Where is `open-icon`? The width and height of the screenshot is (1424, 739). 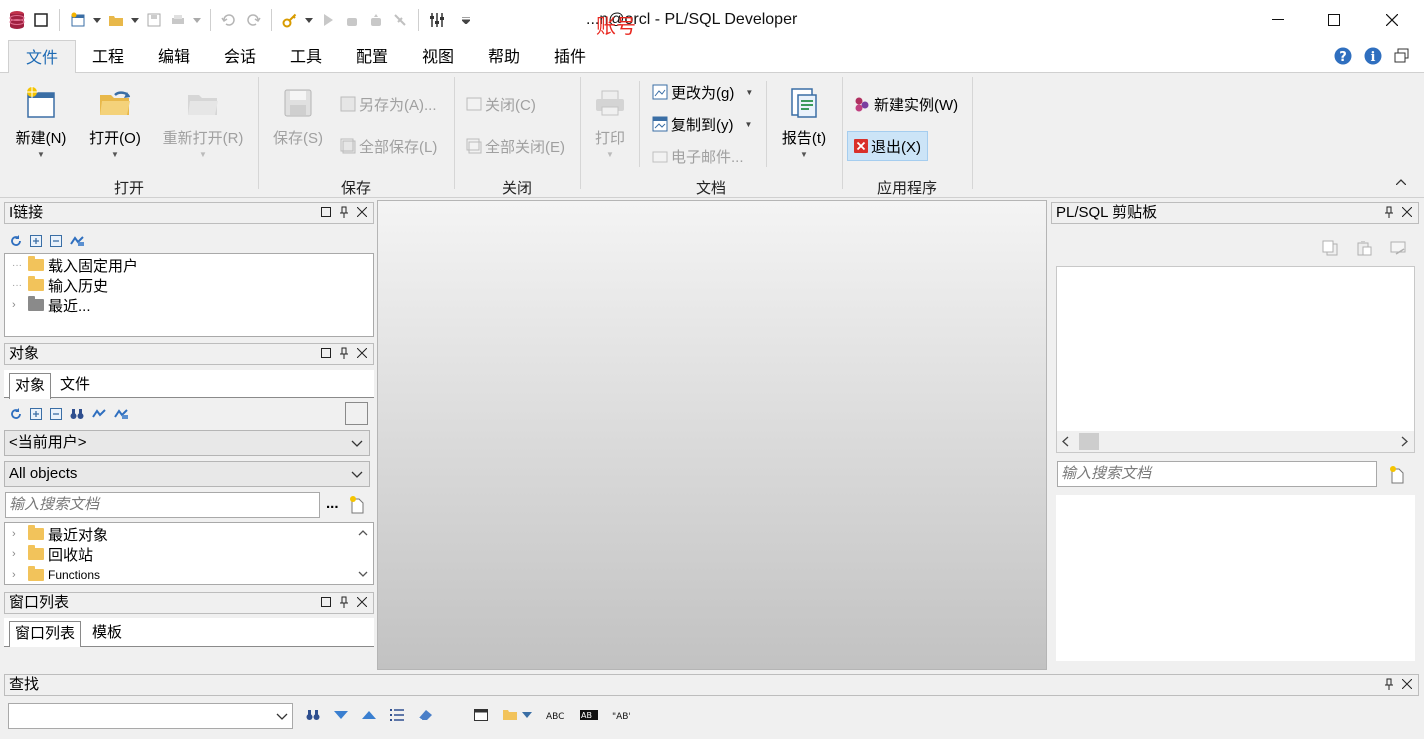
open-icon is located at coordinates (116, 20).